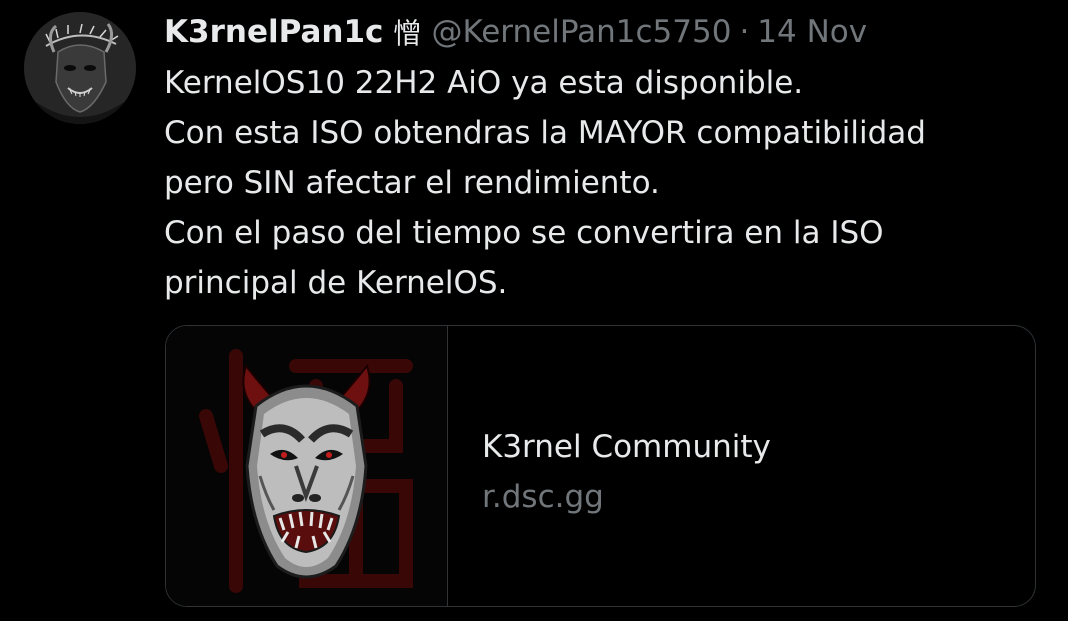  Describe the element at coordinates (626, 447) in the screenshot. I see `link-card-title: K3rnel Community` at that location.